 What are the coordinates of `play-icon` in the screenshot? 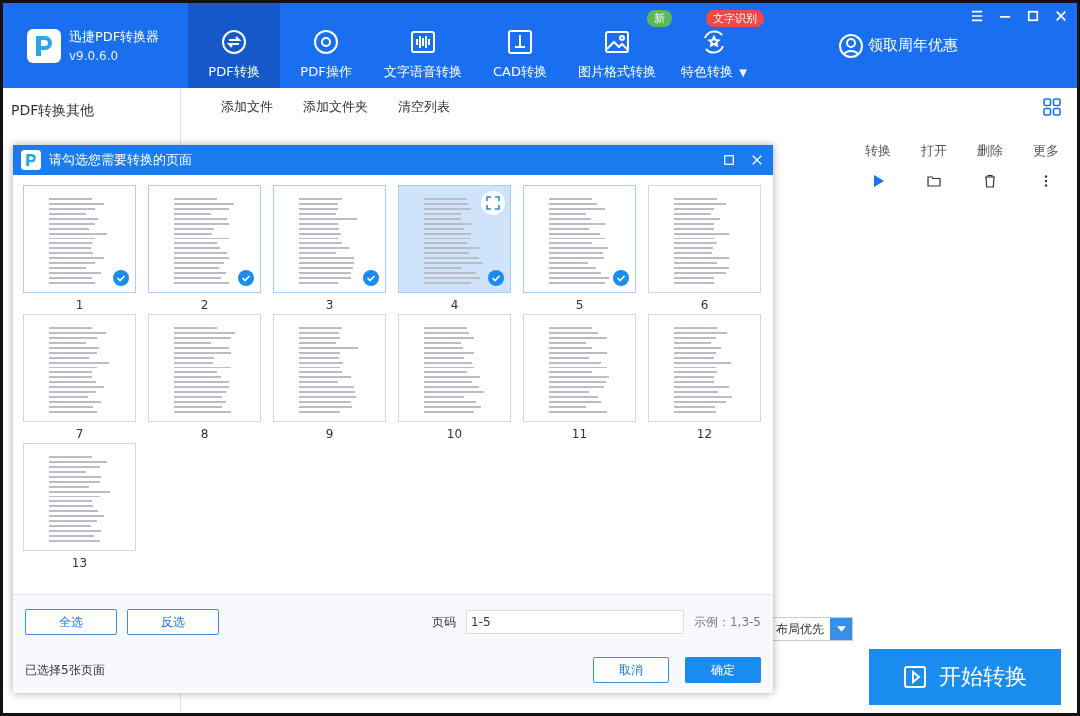 It's located at (878, 181).